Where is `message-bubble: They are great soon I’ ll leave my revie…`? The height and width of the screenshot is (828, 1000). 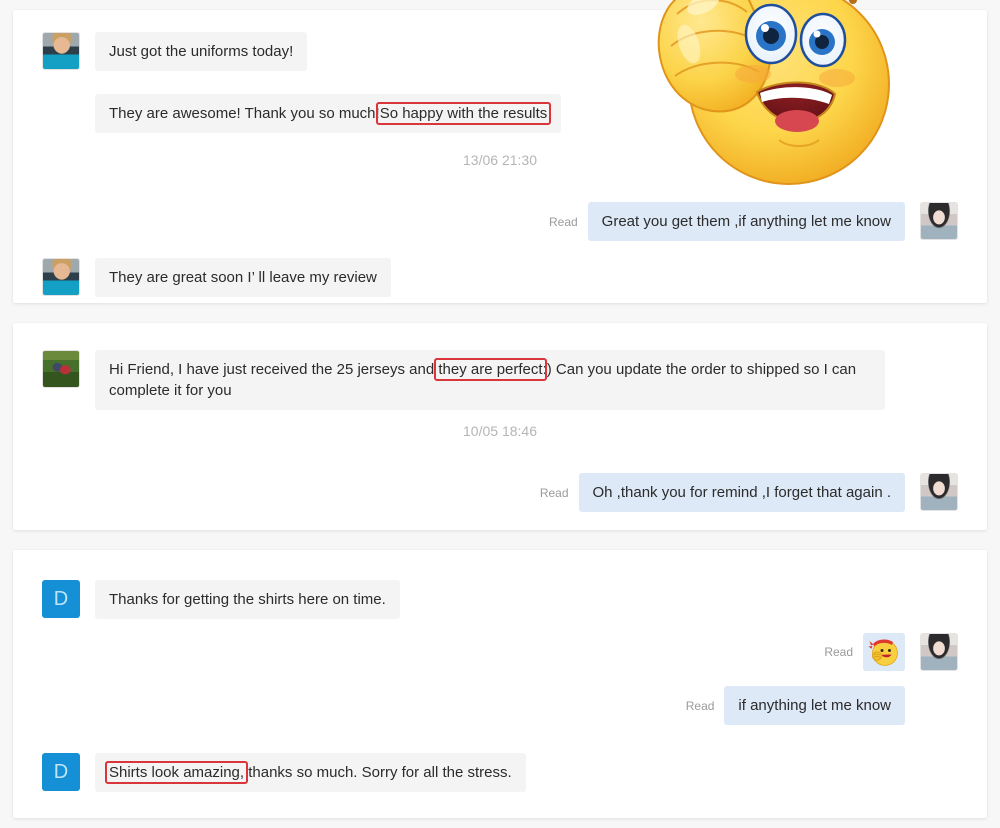
message-bubble: They are great soon I’ ll leave my revie… is located at coordinates (243, 277).